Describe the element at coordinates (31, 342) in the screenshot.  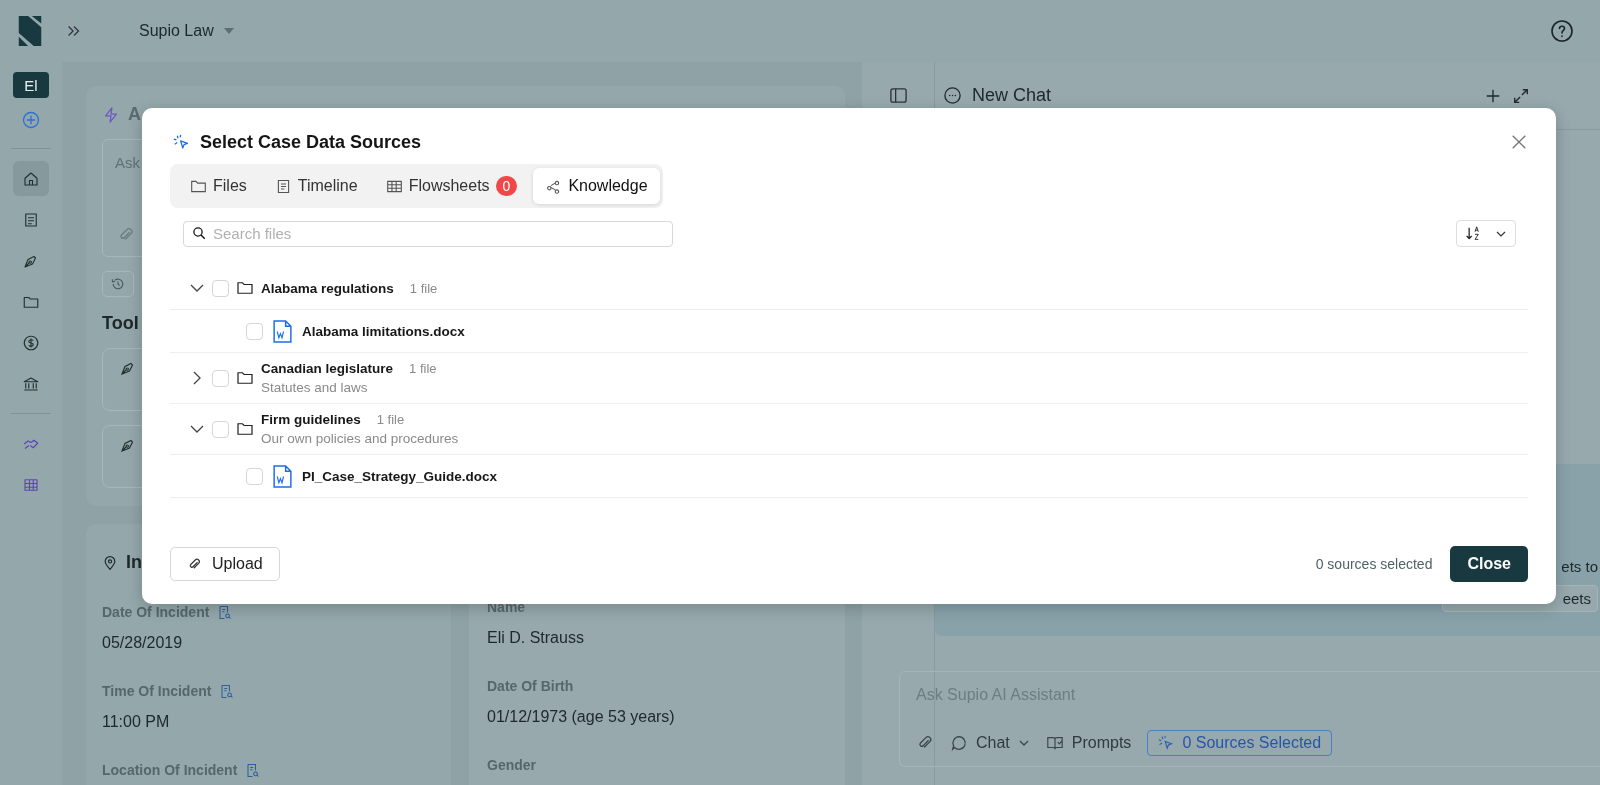
I see `dollar-icon` at that location.